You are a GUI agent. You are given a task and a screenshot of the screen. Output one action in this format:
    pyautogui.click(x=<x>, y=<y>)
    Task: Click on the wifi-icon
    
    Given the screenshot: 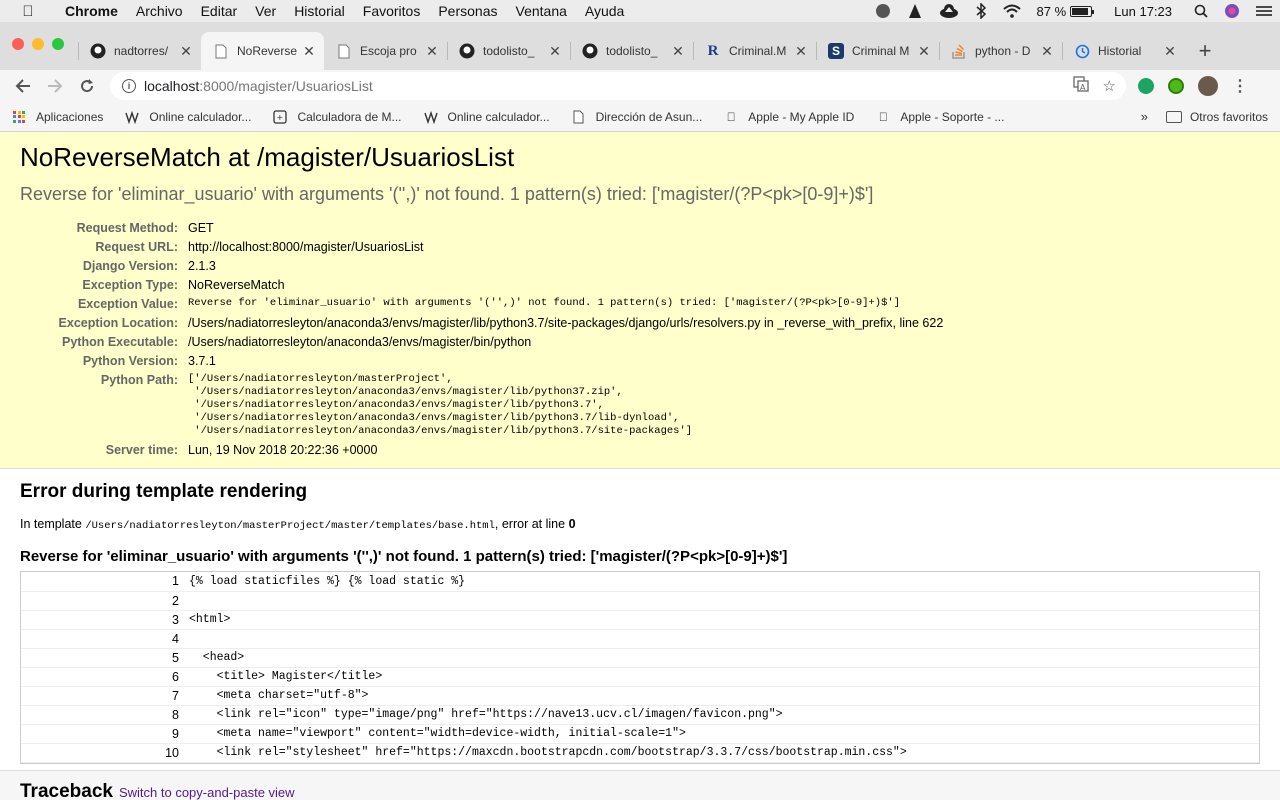 What is the action you would take?
    pyautogui.click(x=1012, y=11)
    